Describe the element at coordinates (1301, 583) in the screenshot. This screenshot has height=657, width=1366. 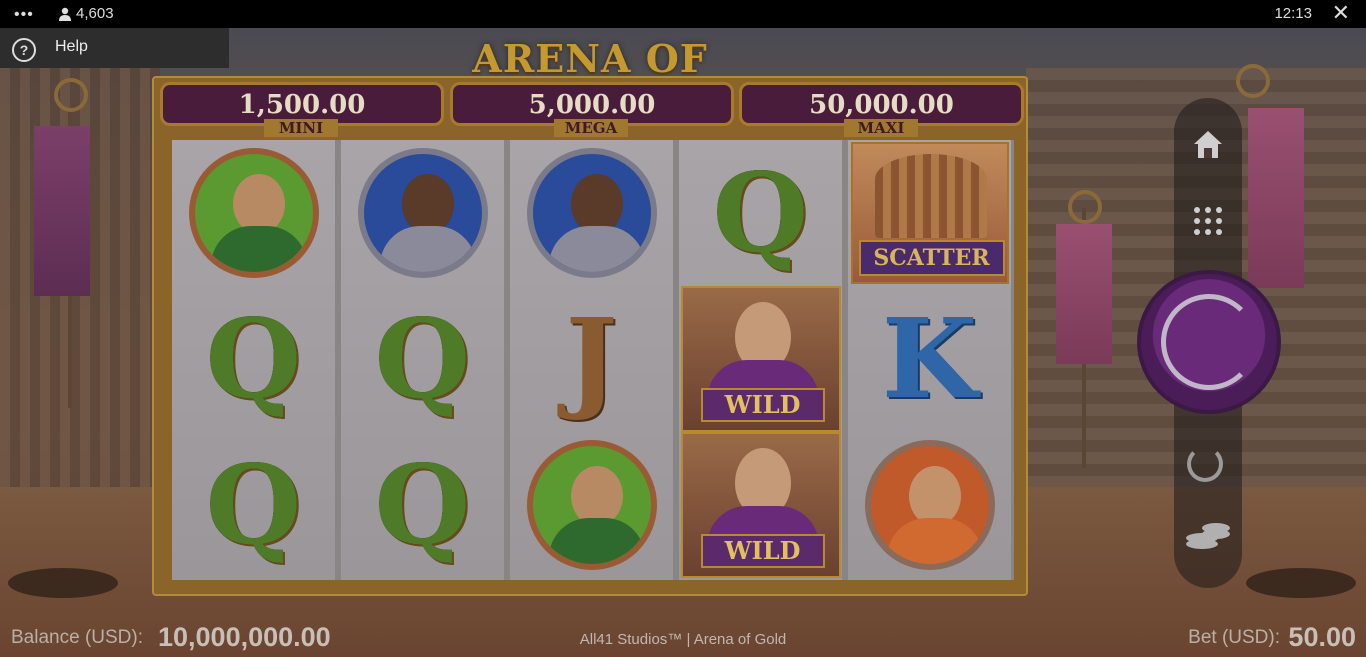
I see `stool-right` at that location.